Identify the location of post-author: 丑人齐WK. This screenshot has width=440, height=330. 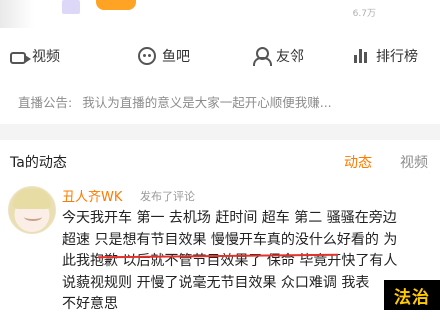
(92, 195).